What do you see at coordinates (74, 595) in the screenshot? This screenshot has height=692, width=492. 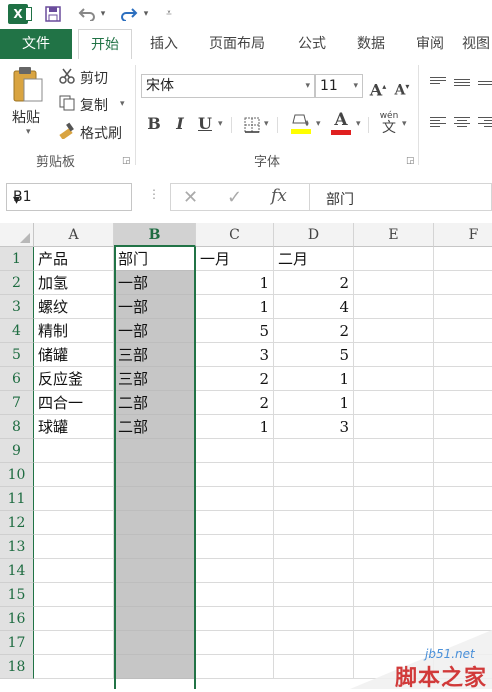 I see `cell-a15` at bounding box center [74, 595].